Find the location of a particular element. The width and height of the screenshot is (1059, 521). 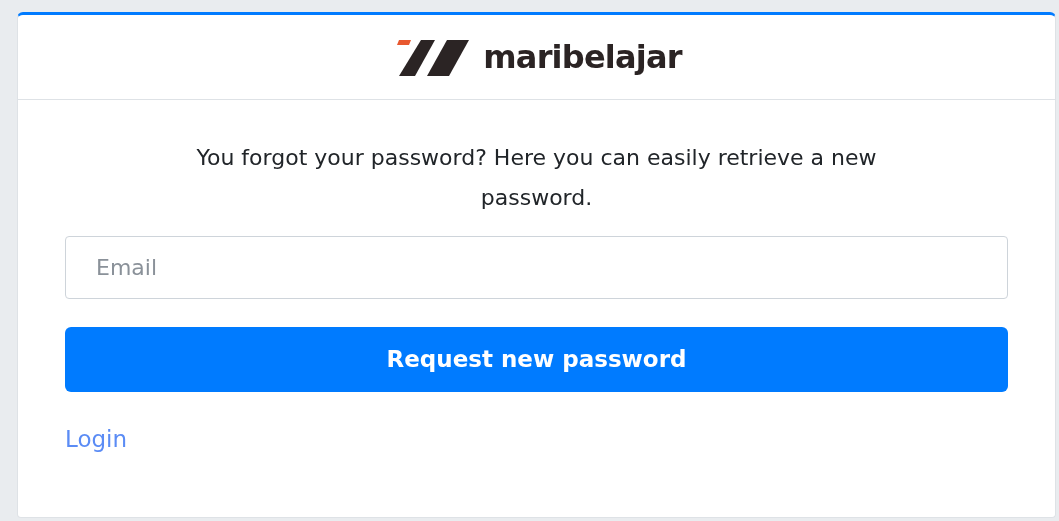

login-link: Login is located at coordinates (96, 439).